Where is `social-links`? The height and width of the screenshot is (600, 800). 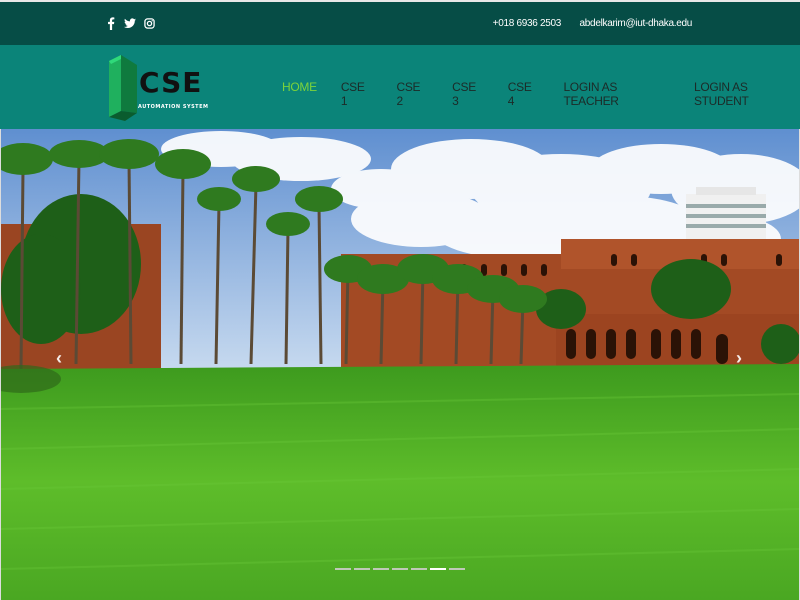
social-links is located at coordinates (130, 23).